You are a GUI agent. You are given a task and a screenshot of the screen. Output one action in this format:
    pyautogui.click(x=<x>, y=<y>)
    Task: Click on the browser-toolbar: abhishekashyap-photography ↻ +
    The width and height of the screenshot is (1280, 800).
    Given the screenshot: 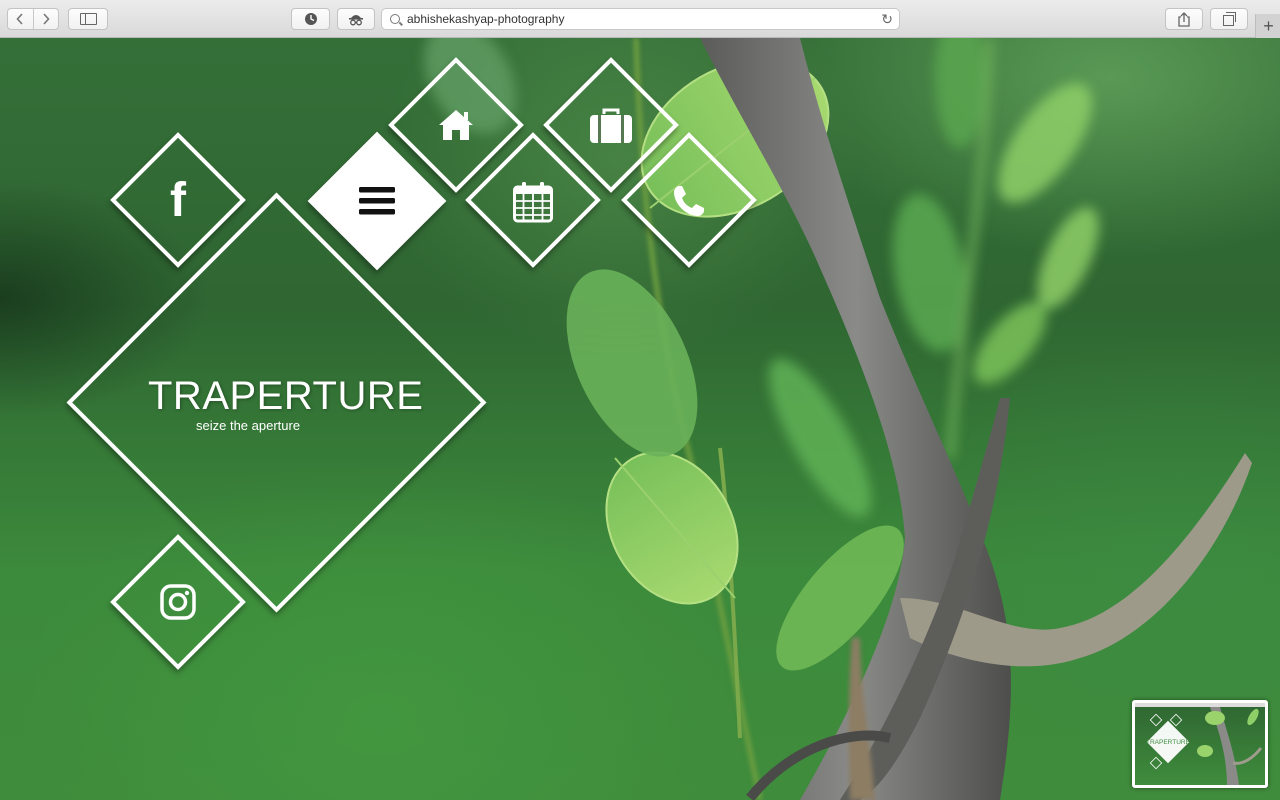 What is the action you would take?
    pyautogui.click(x=640, y=19)
    